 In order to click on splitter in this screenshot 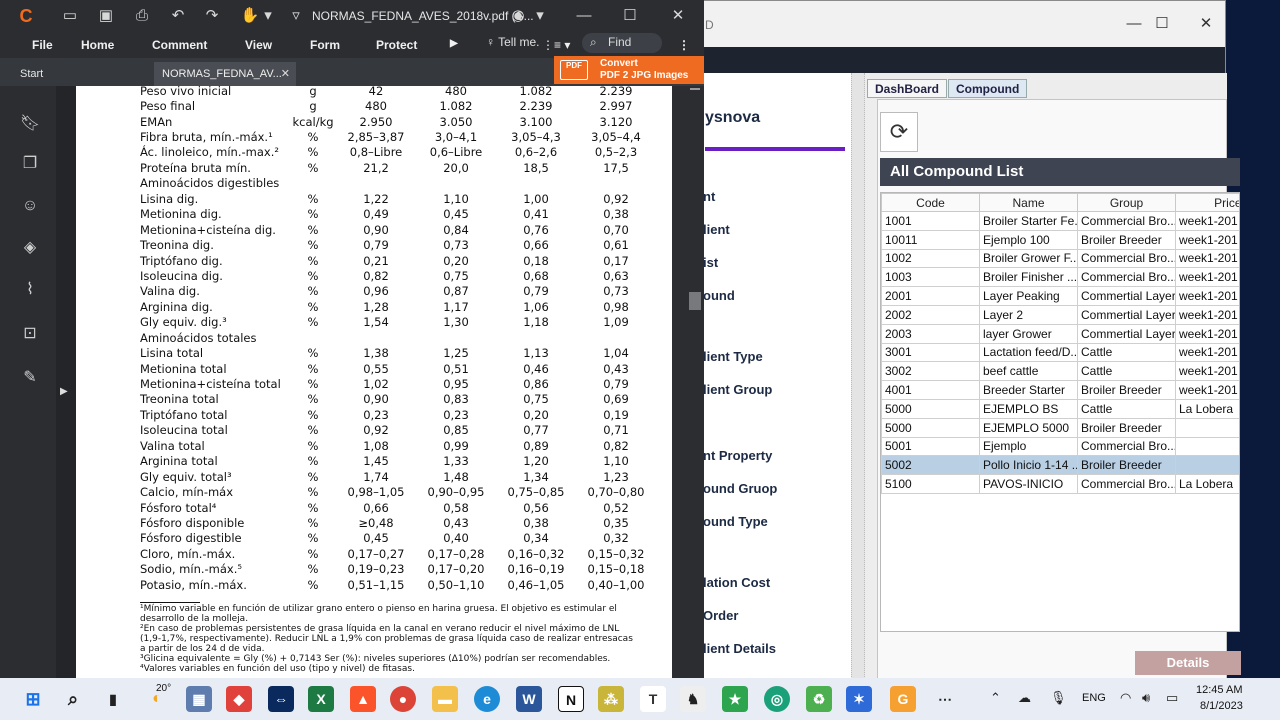, I will do `click(858, 376)`.